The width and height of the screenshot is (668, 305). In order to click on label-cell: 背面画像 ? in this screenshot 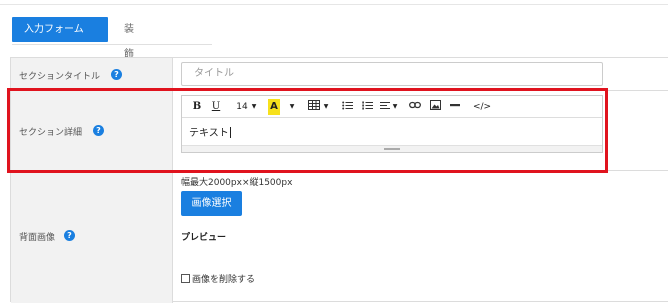, I will do `click(92, 237)`.